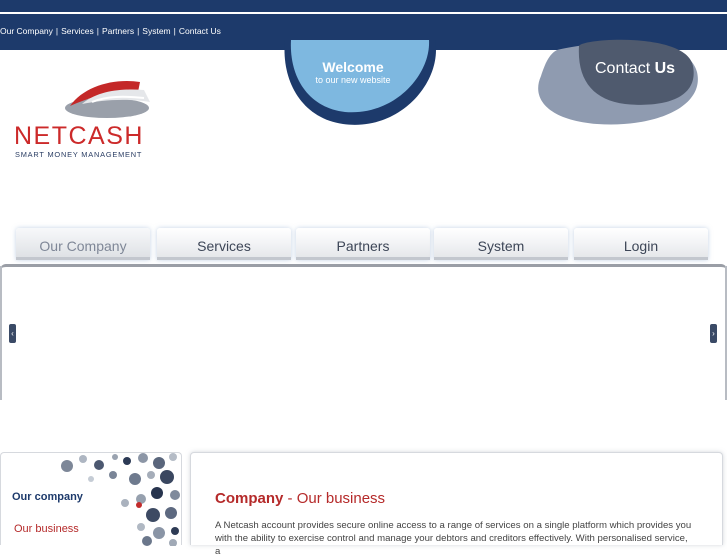 The height and width of the screenshot is (558, 727). What do you see at coordinates (79, 154) in the screenshot?
I see `logo-tagline: SMART MONEY MANAGEMENT` at bounding box center [79, 154].